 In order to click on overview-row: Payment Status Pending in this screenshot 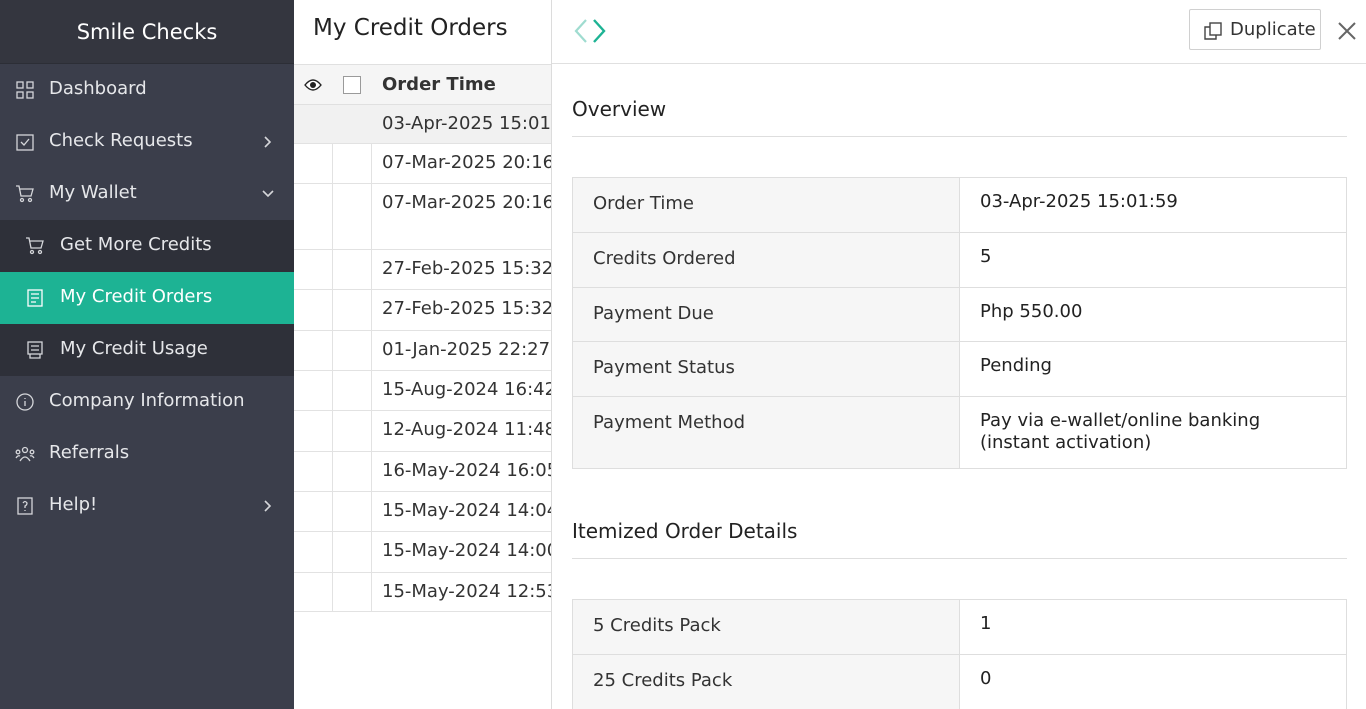, I will do `click(959, 369)`.